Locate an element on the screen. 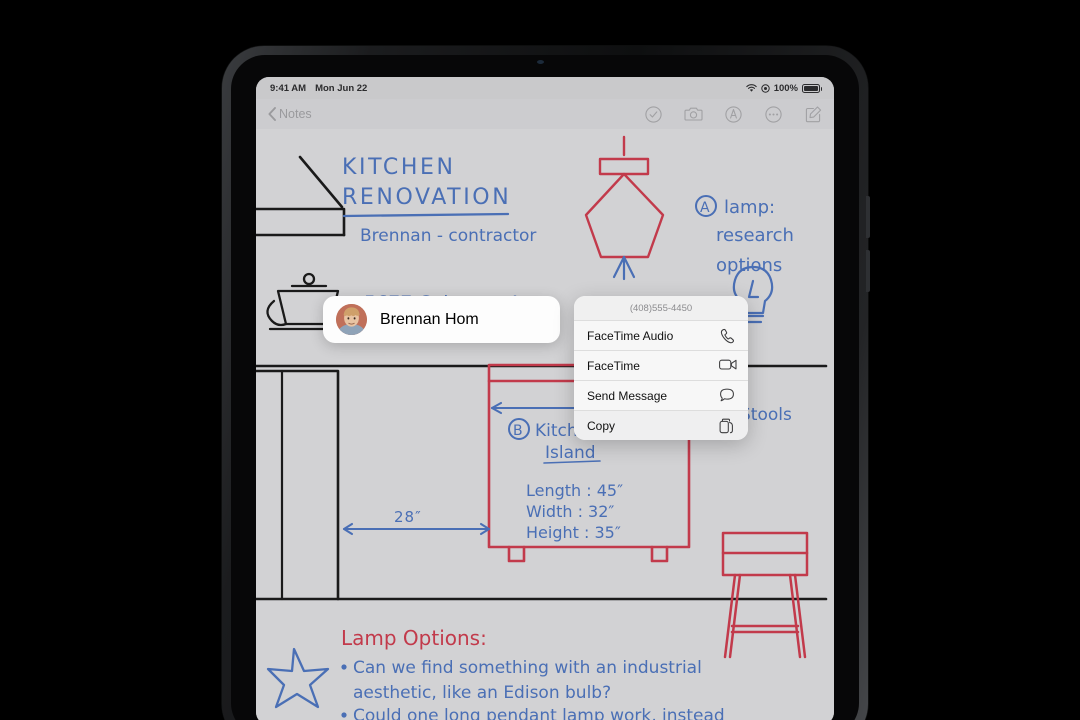 The height and width of the screenshot is (720, 1080). wifi-icon is located at coordinates (751, 88).